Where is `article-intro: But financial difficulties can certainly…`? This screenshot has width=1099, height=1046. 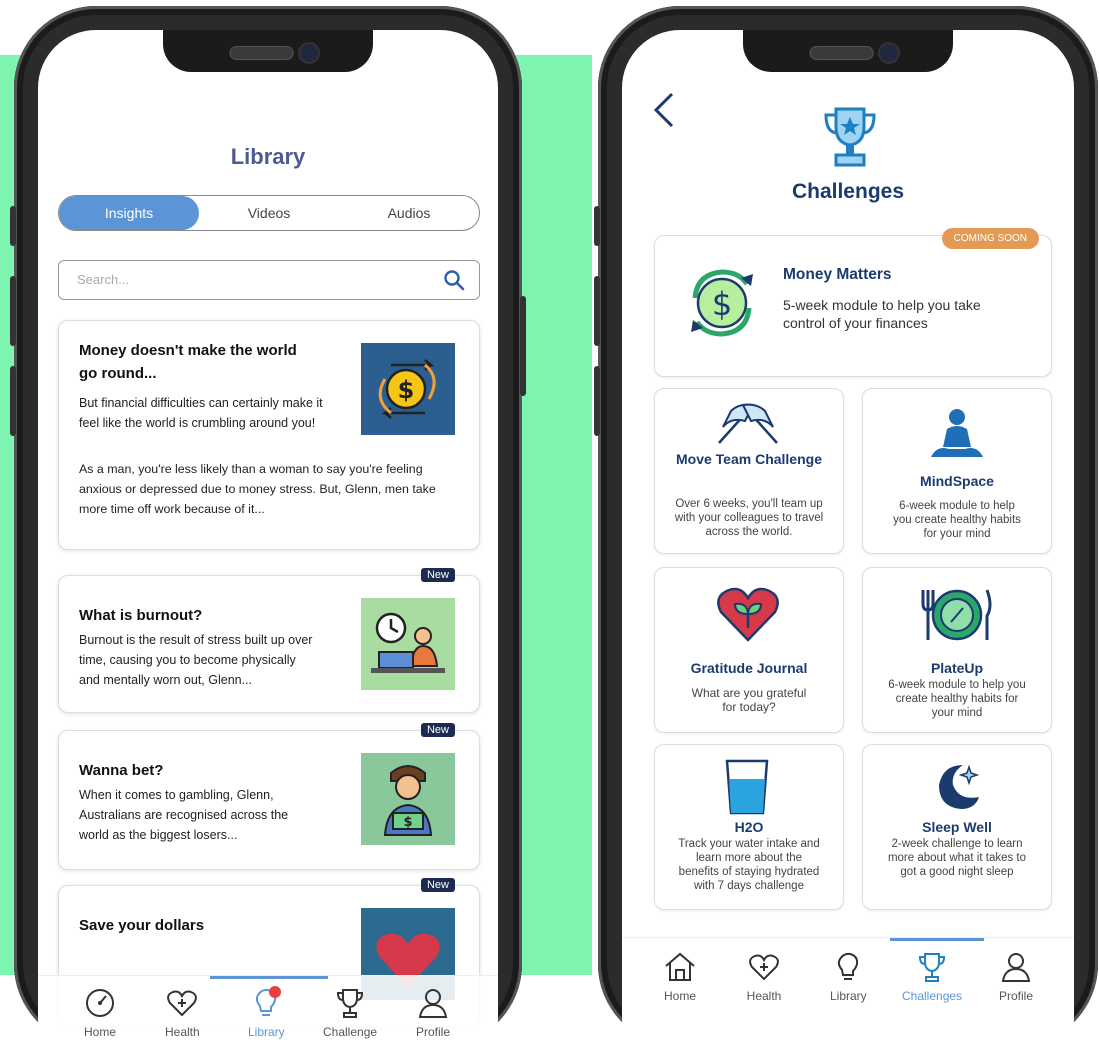 article-intro: But financial difficulties can certainly… is located at coordinates (201, 413).